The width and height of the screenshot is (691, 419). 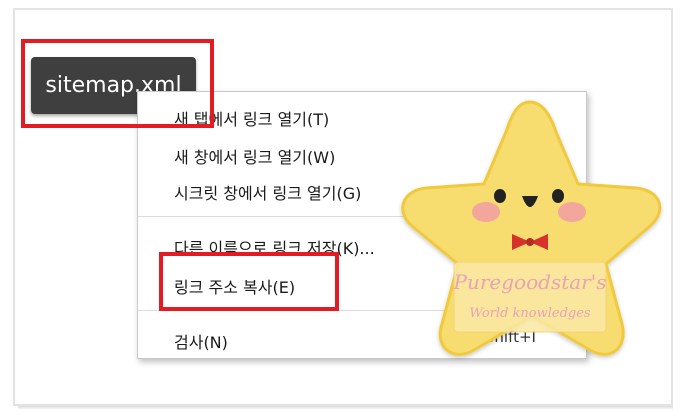 I want to click on menu-item-open-new-window: 새 창에서 링크 열기(W), so click(x=254, y=156).